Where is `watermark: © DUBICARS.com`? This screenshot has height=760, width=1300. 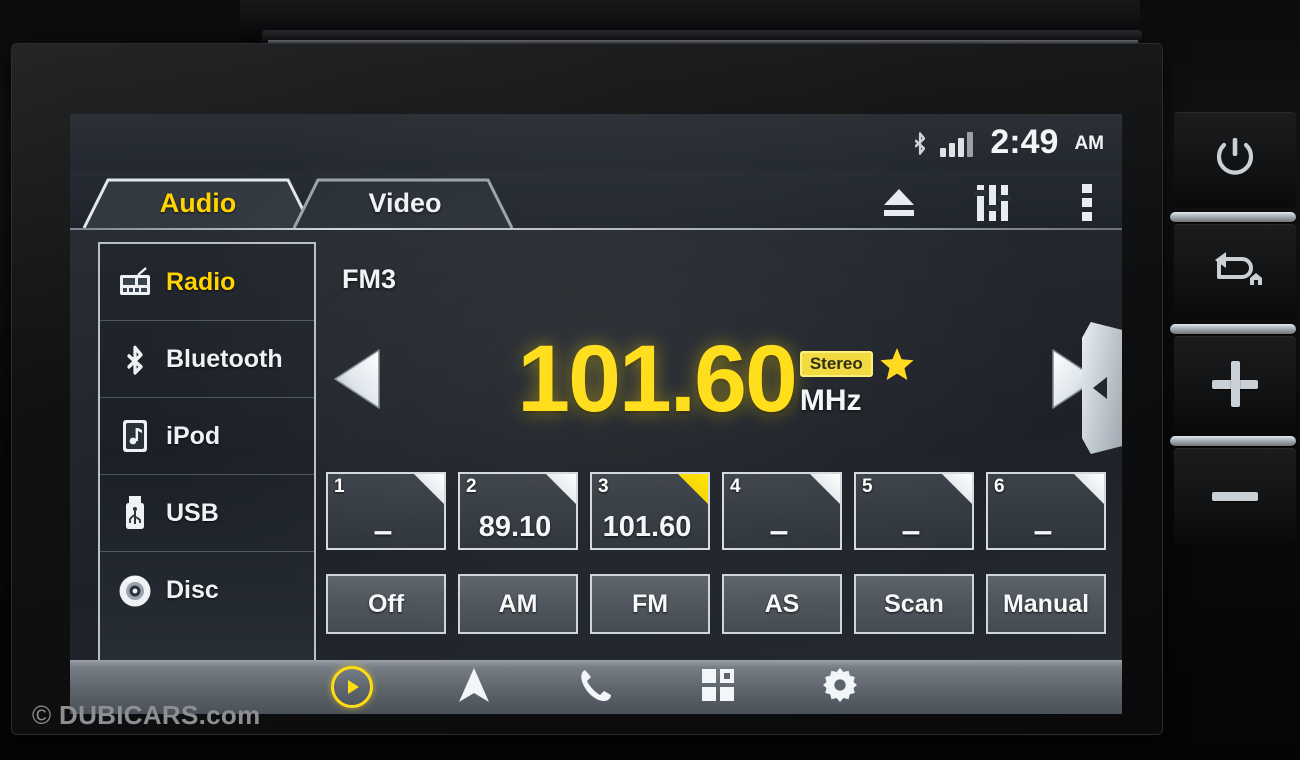
watermark: © DUBICARS.com is located at coordinates (146, 715).